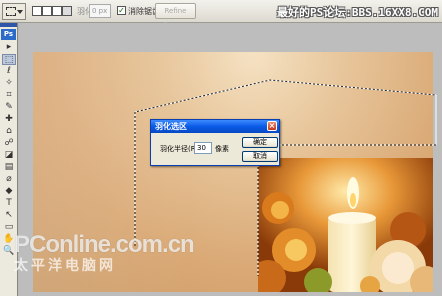  I want to click on shape-tool-icon: ▭, so click(9, 227).